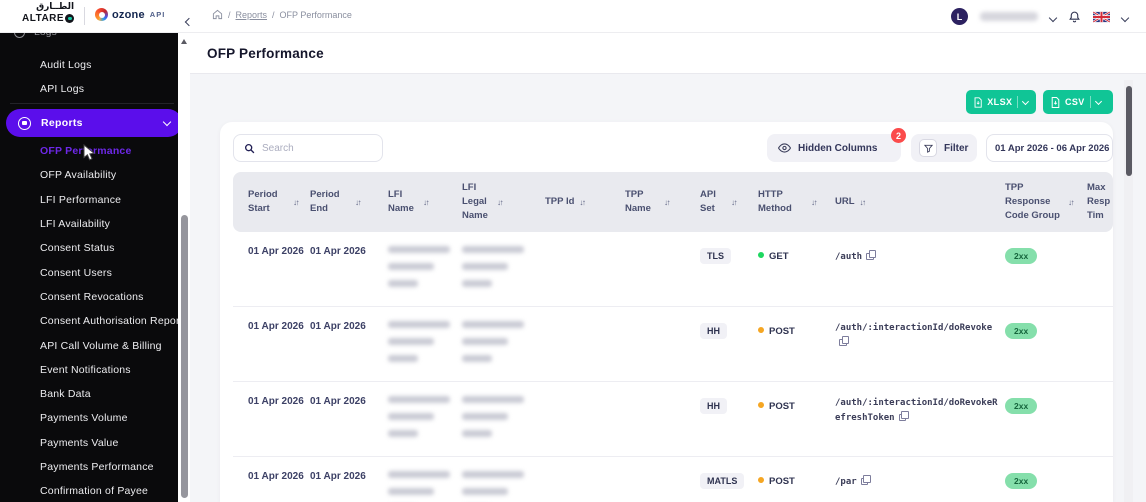  Describe the element at coordinates (719, 202) in the screenshot. I see `column-header-api-set: API Set ↓↑` at that location.